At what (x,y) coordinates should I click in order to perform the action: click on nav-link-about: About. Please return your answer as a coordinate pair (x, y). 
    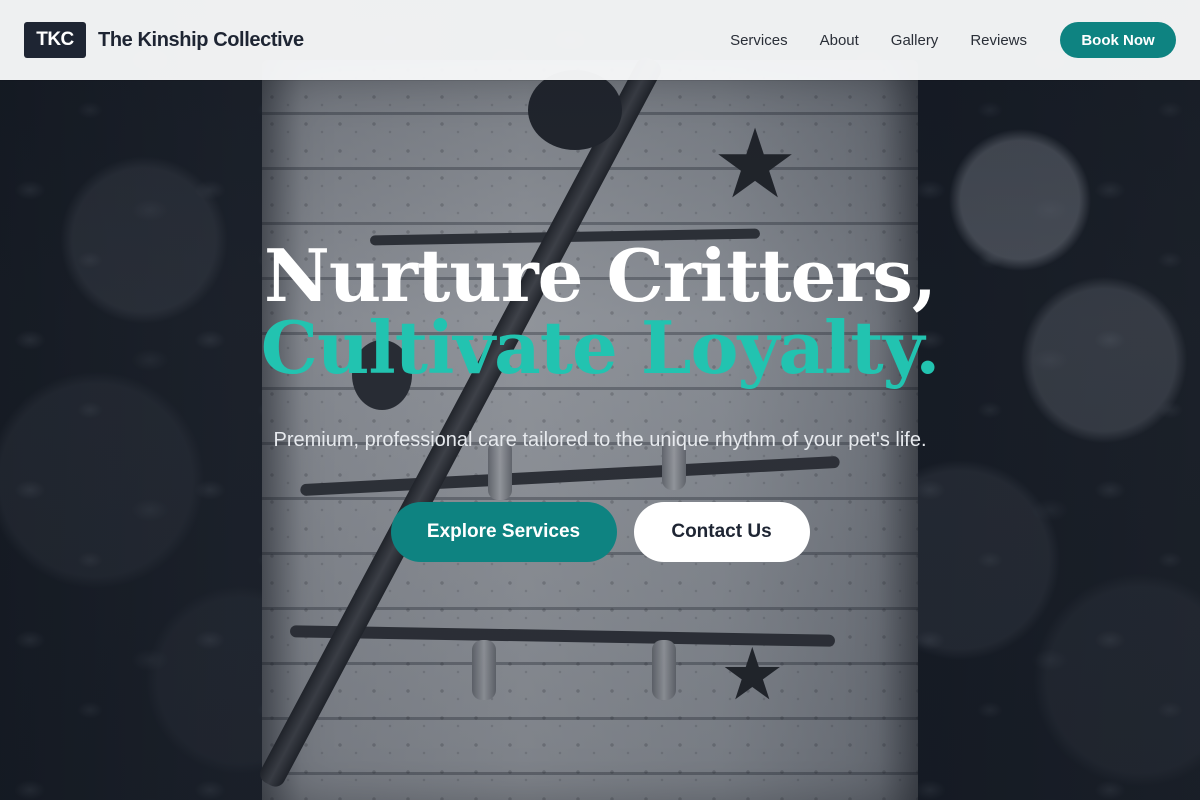
    Looking at the image, I should click on (839, 40).